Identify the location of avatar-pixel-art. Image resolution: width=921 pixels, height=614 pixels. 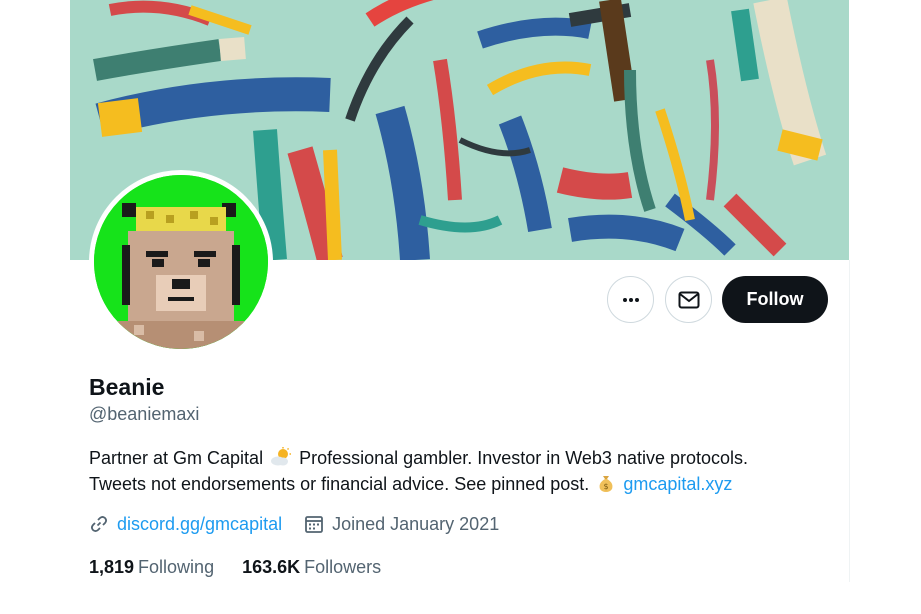
(181, 262).